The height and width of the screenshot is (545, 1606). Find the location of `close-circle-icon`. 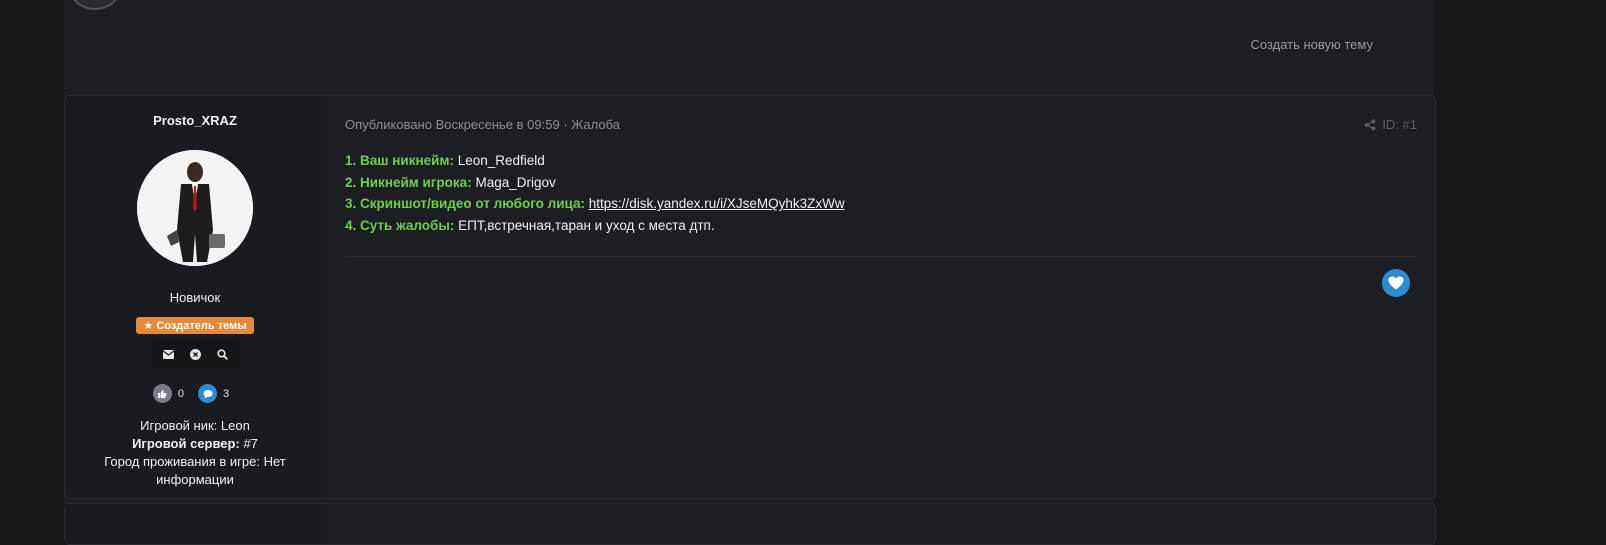

close-circle-icon is located at coordinates (195, 354).